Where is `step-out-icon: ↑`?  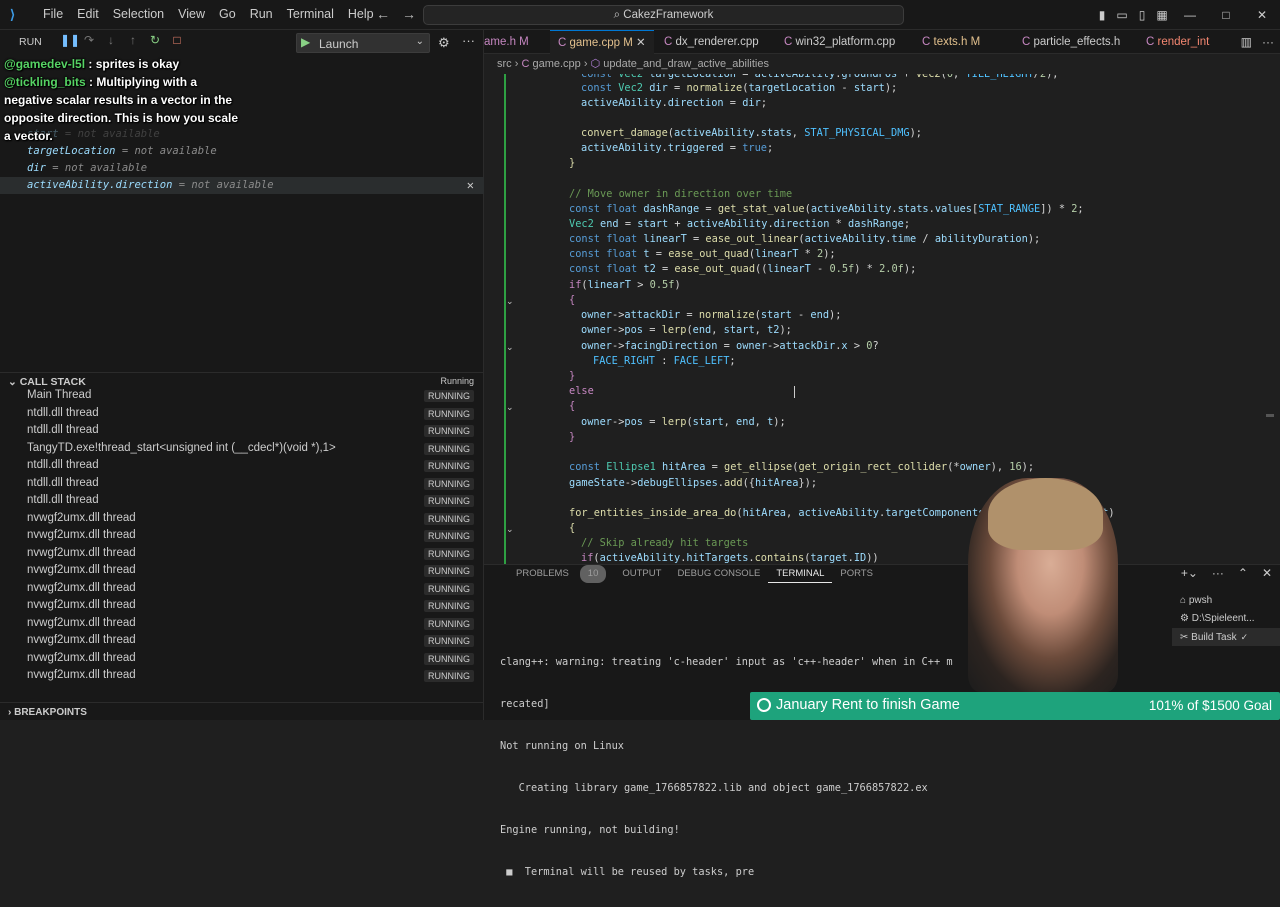 step-out-icon: ↑ is located at coordinates (133, 40).